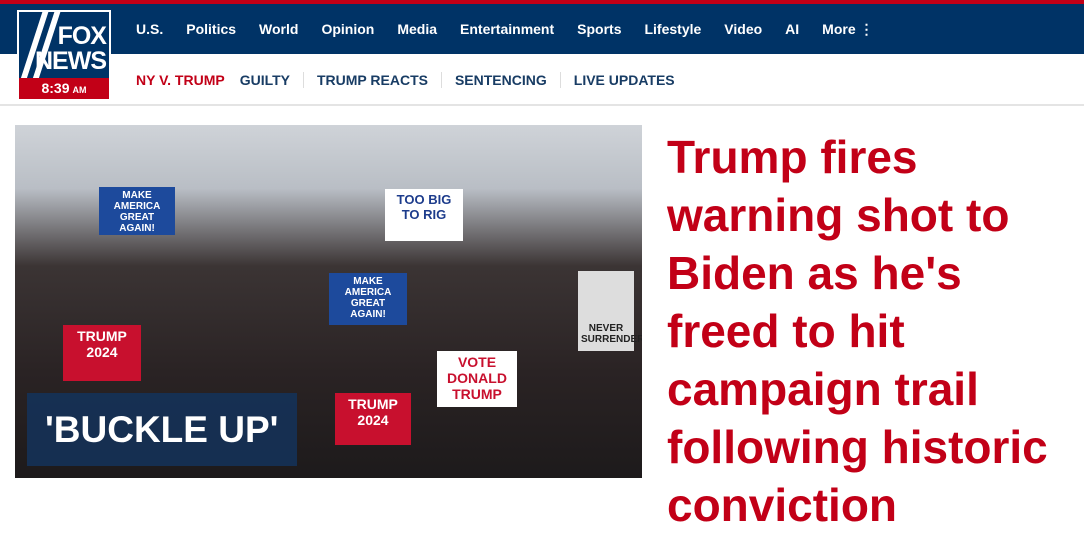 The width and height of the screenshot is (1084, 534). I want to click on sign-vote-trump: VOTE DONALD TRUMP, so click(477, 379).